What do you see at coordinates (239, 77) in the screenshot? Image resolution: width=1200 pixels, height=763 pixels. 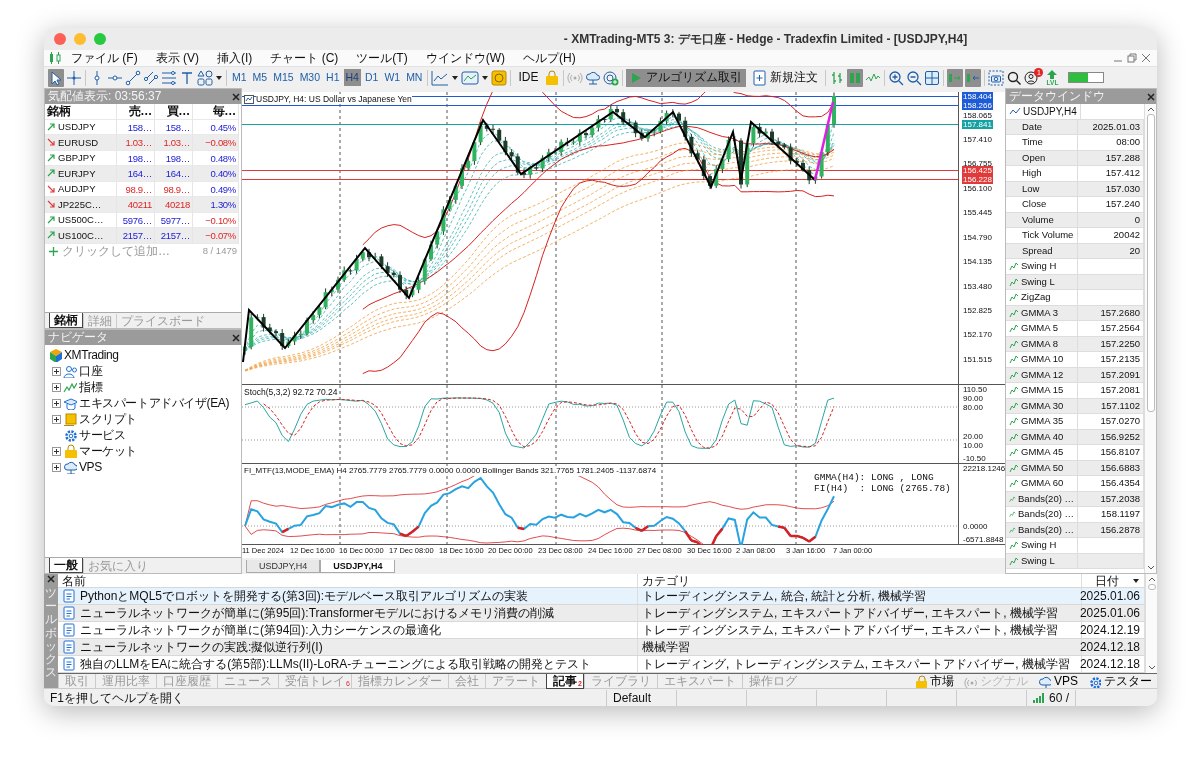 I see `timeframe-button: M1` at bounding box center [239, 77].